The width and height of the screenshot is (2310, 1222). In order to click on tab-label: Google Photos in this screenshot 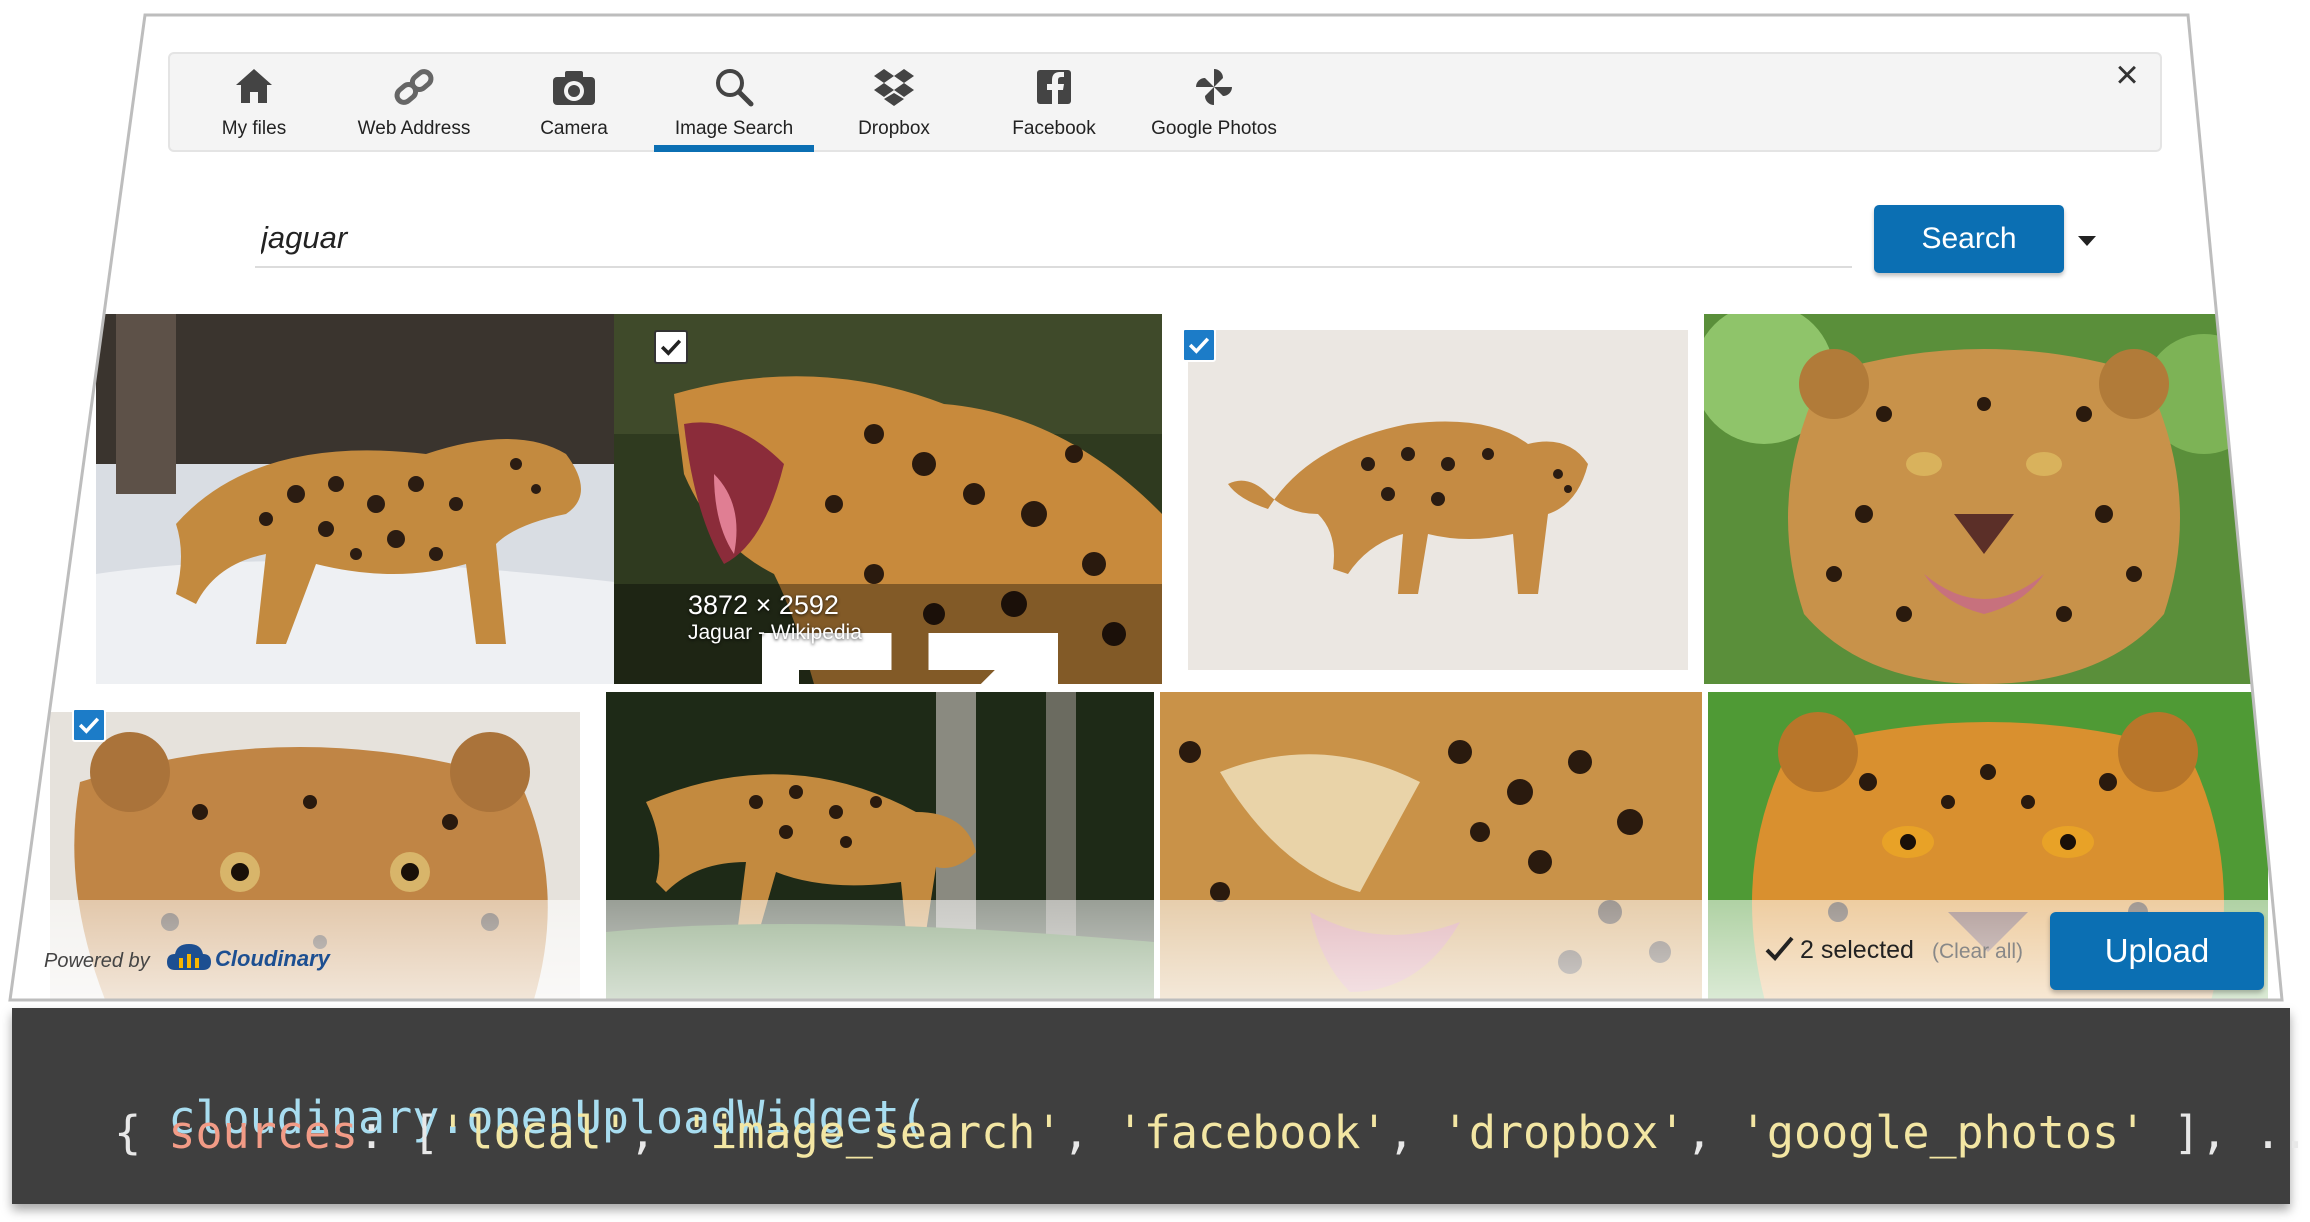, I will do `click(1214, 128)`.